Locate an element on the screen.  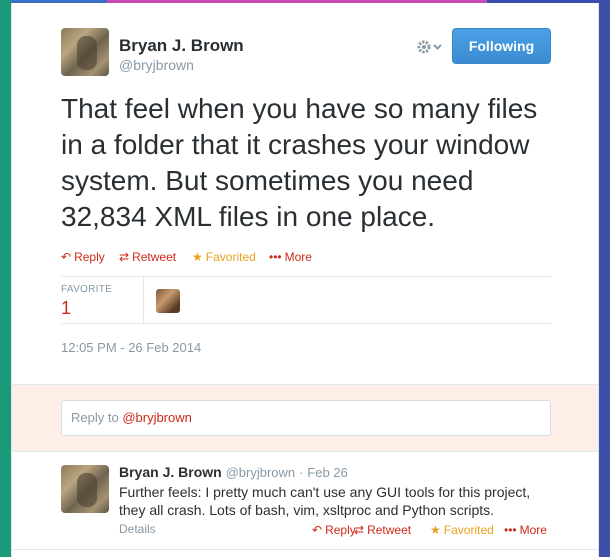
reply-more-action: ••• More is located at coordinates (525, 530).